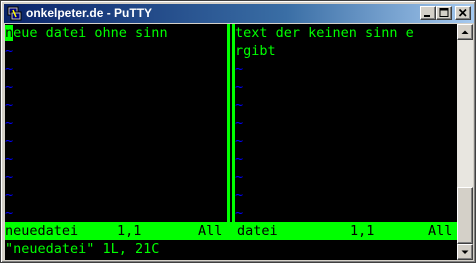  I want to click on scroll-up-button, so click(465, 32).